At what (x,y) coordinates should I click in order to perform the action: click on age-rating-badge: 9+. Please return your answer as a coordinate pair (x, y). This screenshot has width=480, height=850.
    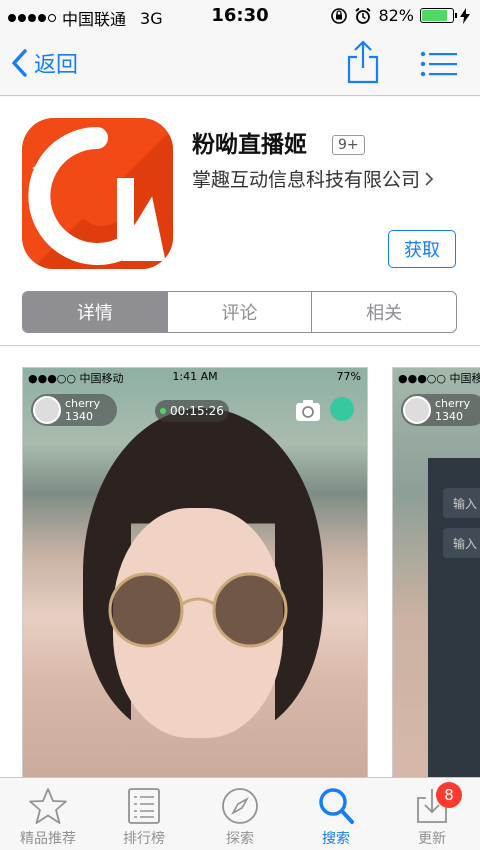
    Looking at the image, I should click on (348, 145).